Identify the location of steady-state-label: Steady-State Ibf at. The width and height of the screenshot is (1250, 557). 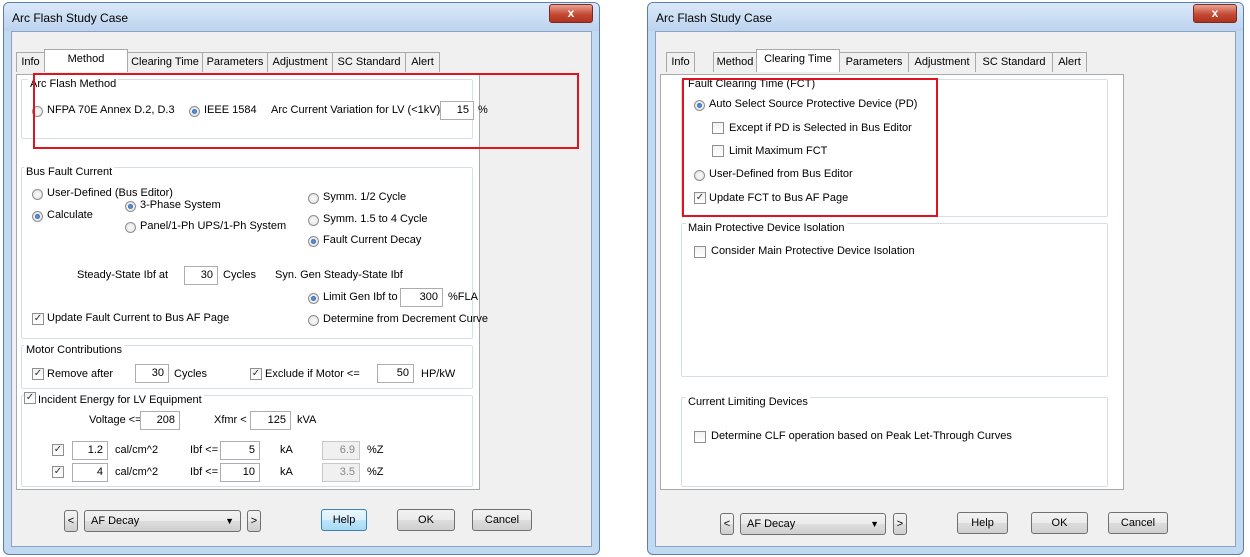
(123, 275).